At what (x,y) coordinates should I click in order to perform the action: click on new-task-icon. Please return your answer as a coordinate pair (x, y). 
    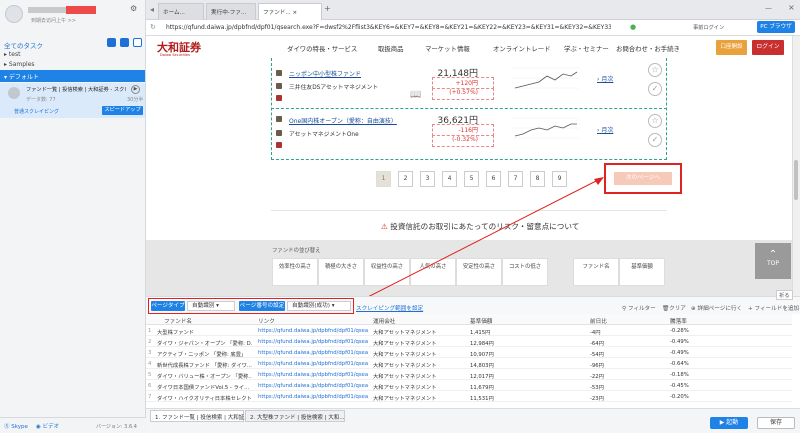
    Looking at the image, I should click on (111, 42).